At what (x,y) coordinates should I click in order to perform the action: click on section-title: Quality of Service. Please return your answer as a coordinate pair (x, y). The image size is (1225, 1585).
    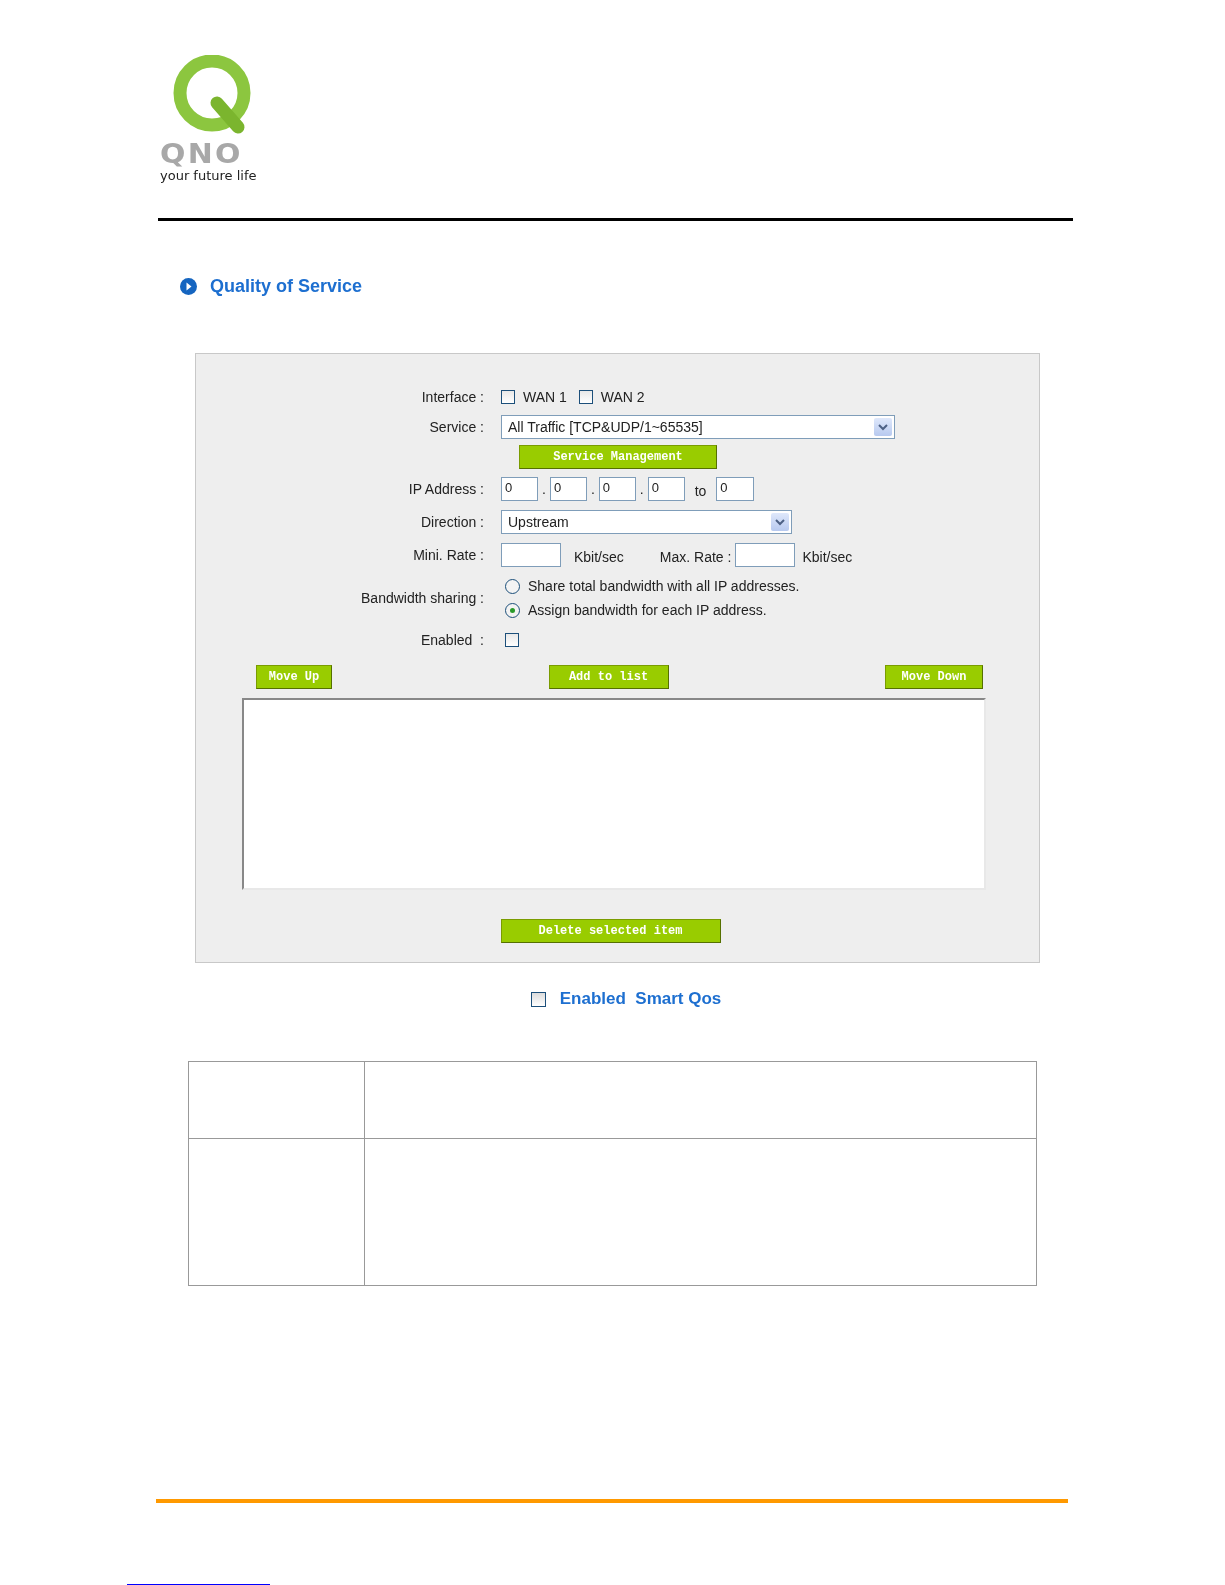
    Looking at the image, I should click on (286, 286).